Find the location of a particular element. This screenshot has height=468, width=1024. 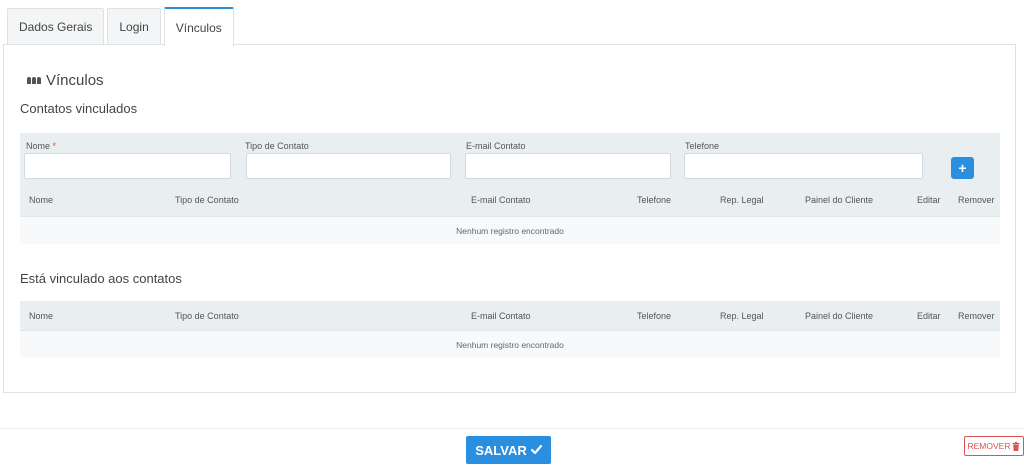

phone-label: Telefone is located at coordinates (702, 146).